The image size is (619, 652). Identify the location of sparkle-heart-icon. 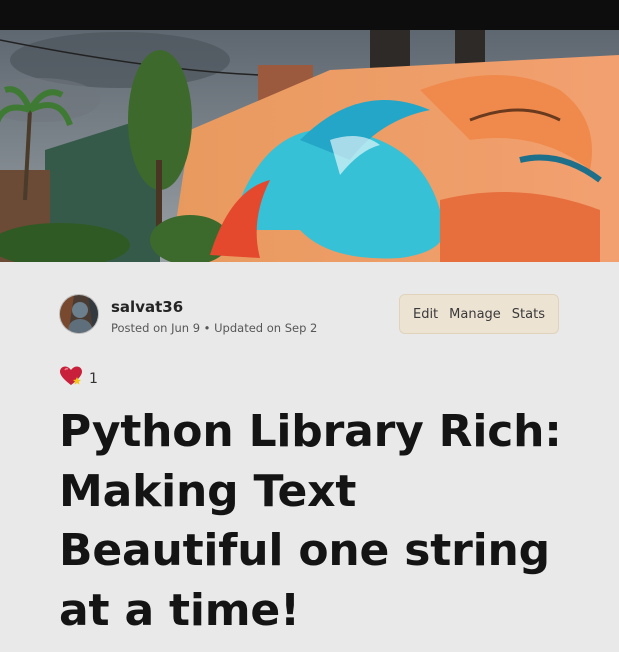
(71, 378).